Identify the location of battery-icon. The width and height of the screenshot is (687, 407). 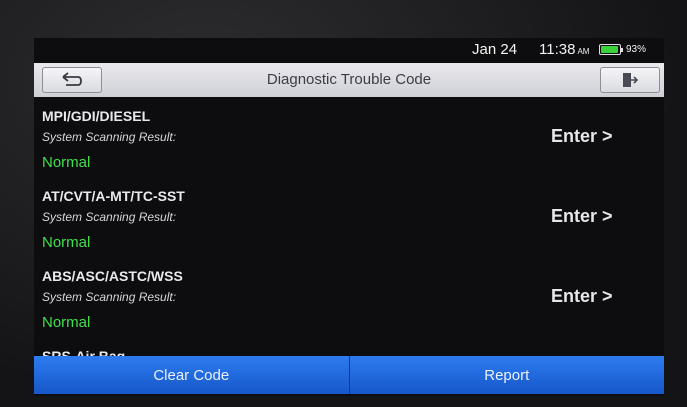
(611, 49).